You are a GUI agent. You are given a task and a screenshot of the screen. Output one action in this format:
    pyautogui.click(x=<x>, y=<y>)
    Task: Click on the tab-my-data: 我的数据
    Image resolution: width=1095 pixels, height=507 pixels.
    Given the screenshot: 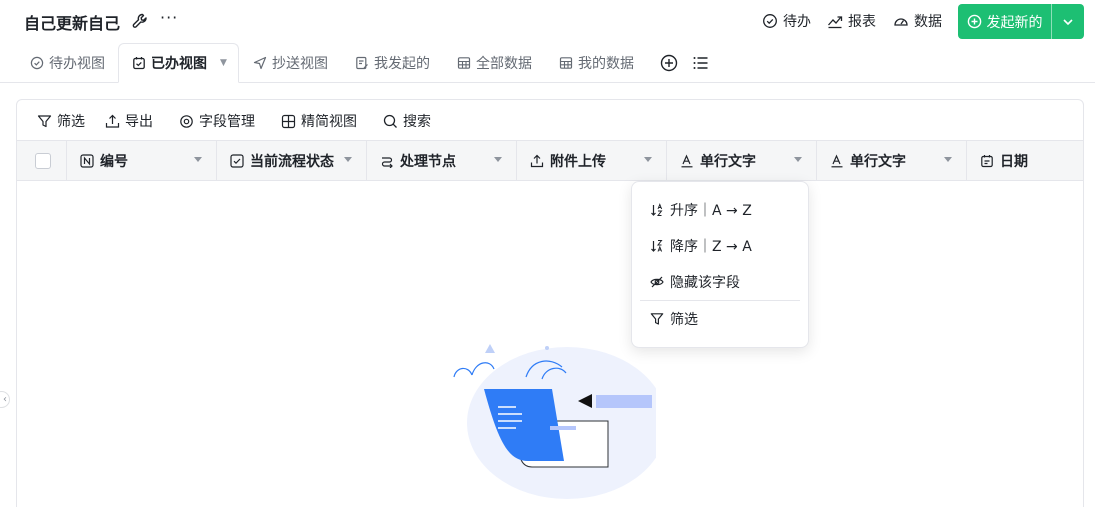 What is the action you would take?
    pyautogui.click(x=596, y=63)
    